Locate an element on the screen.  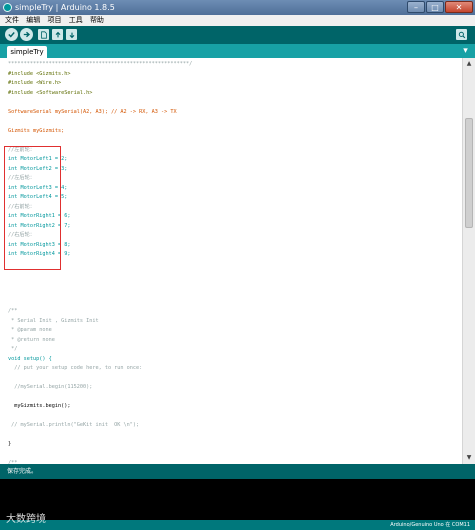
new-button is located at coordinates (43, 34).